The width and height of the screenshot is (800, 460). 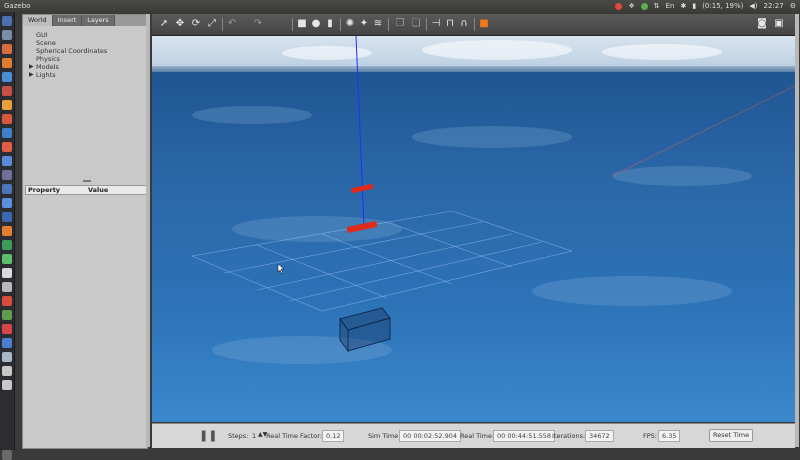 What do you see at coordinates (364, 24) in the screenshot?
I see `spot-light-icon: ✦` at bounding box center [364, 24].